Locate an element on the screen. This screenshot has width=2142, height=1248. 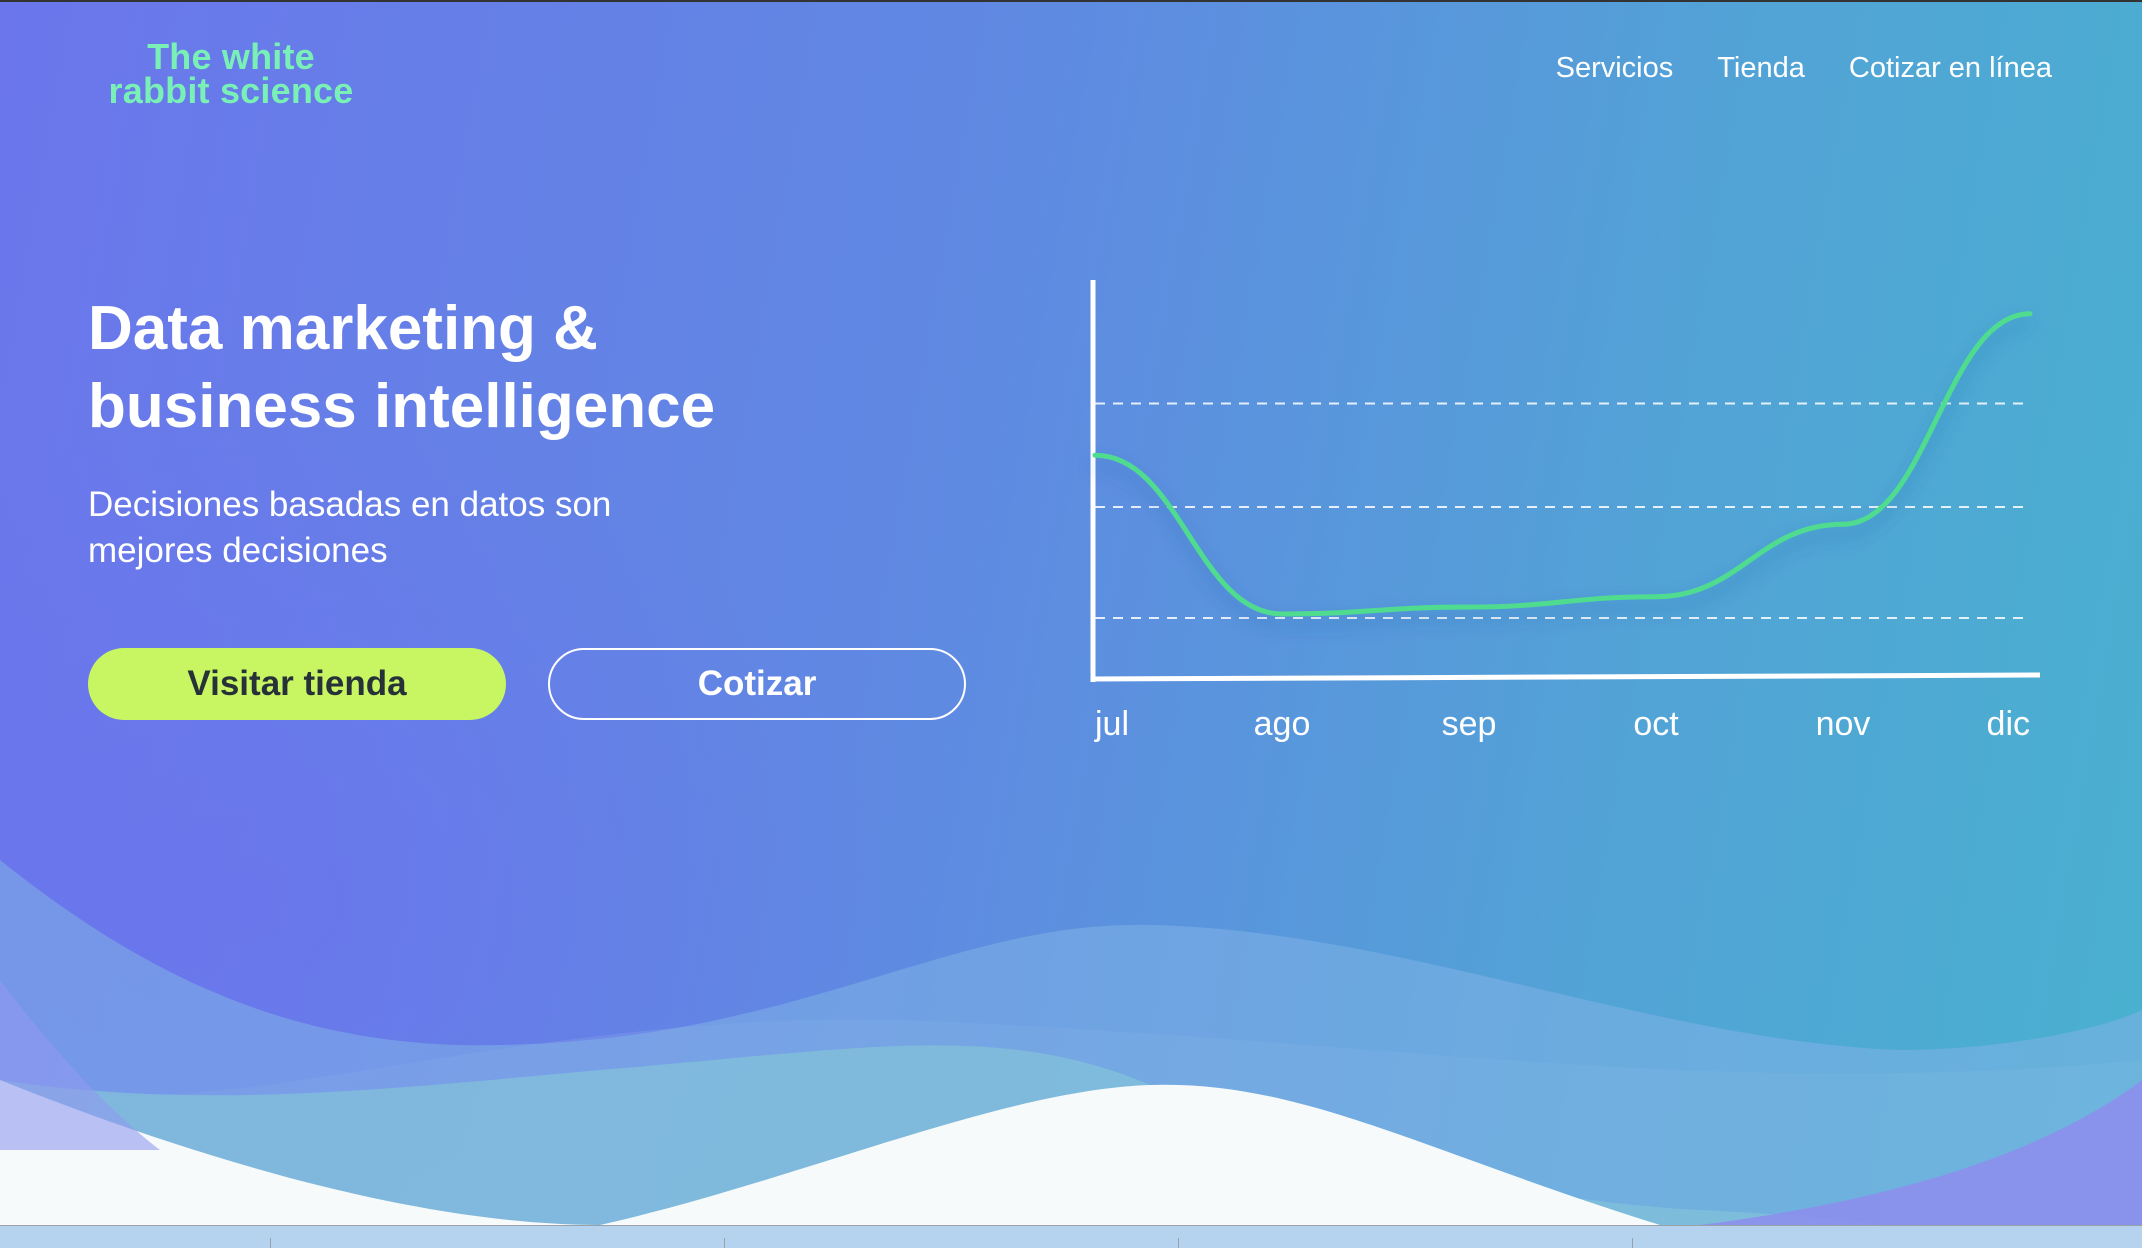
visit-store-button: Visitar tienda is located at coordinates (297, 684).